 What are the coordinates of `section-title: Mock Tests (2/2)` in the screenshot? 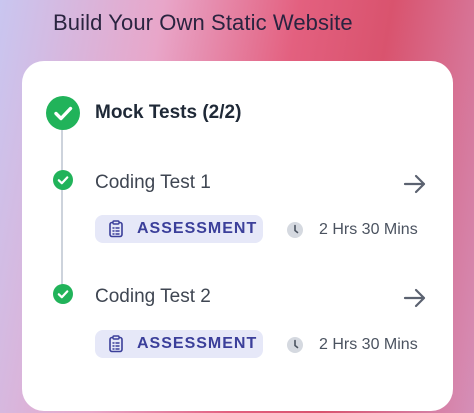 It's located at (168, 112).